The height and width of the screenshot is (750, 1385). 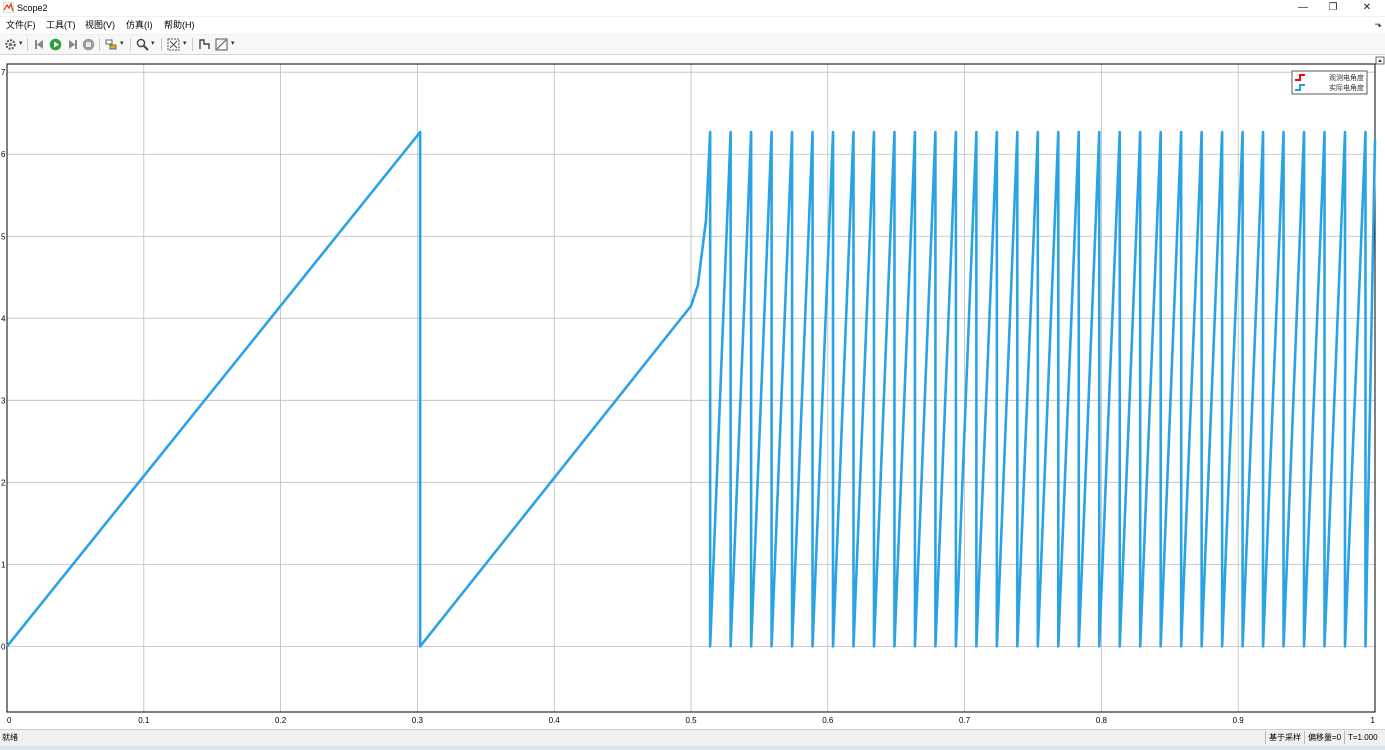 I want to click on autoscale-icon, so click(x=173, y=44).